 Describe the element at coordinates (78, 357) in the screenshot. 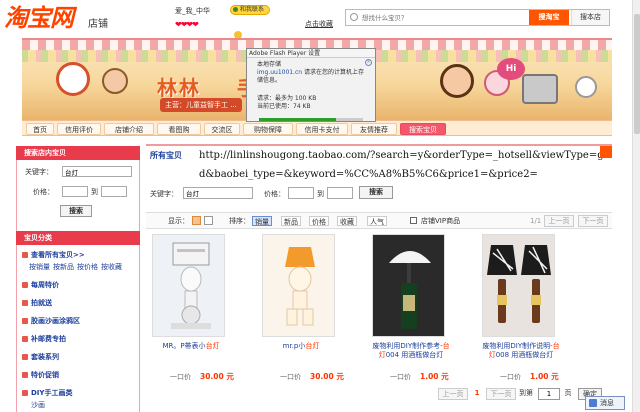

I see `category-sets: 套装系列` at that location.